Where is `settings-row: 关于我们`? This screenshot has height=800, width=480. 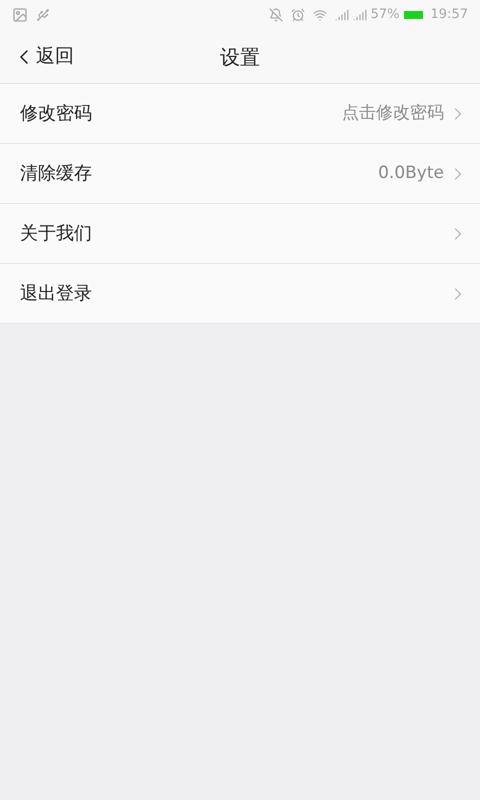
settings-row: 关于我们 is located at coordinates (240, 234).